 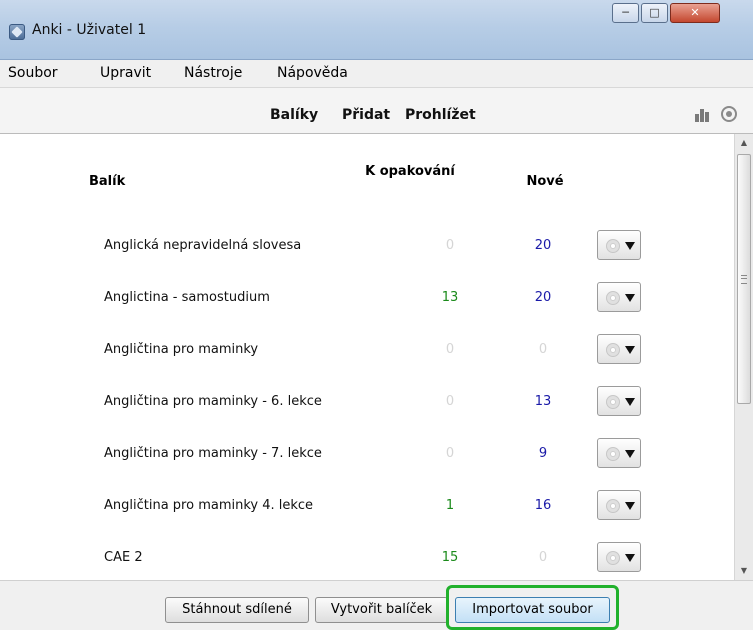 I want to click on due-count: 15, so click(x=450, y=557).